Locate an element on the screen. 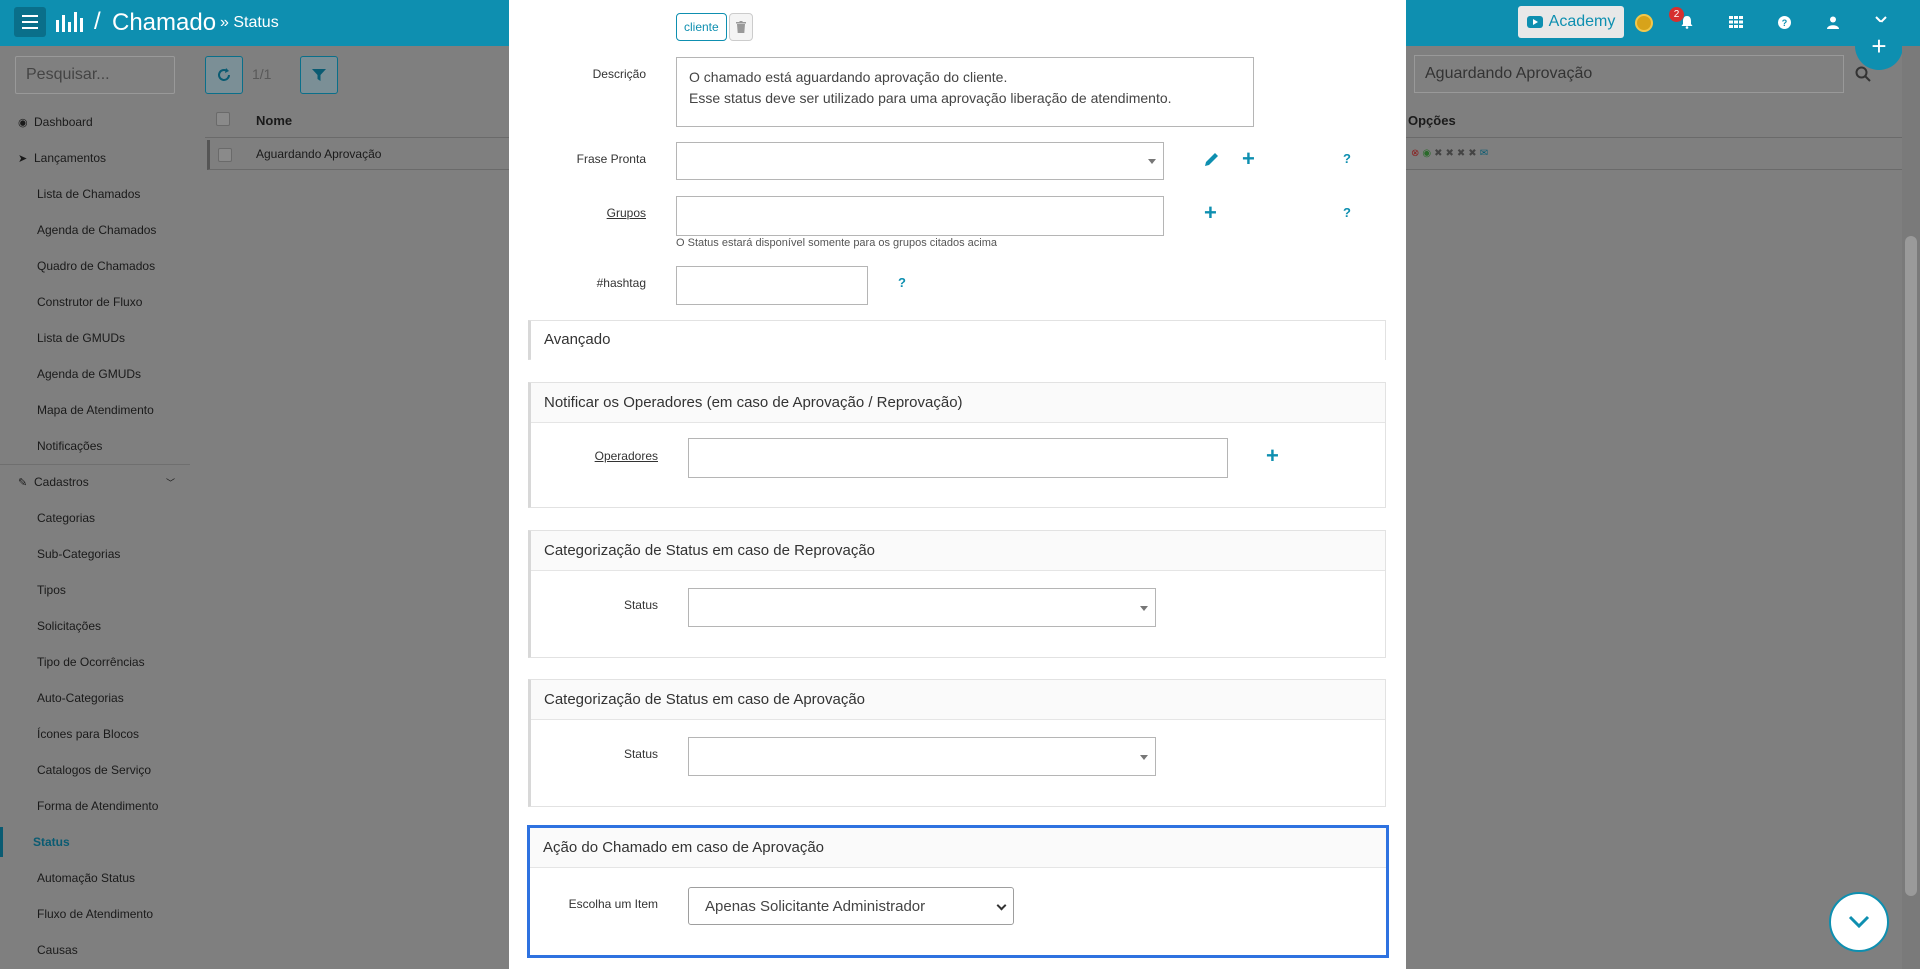 The width and height of the screenshot is (1920, 969). sidebar-item-tipos: Tipos is located at coordinates (95, 590).